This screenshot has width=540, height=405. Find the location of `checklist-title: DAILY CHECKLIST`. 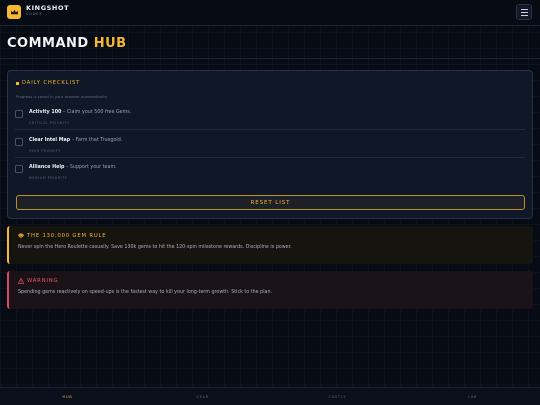

checklist-title: DAILY CHECKLIST is located at coordinates (48, 83).